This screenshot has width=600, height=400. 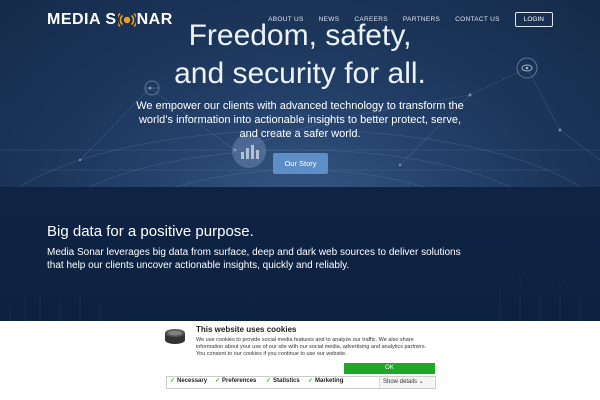 What do you see at coordinates (283, 381) in the screenshot?
I see `cookie-option-statistics: ✓ Statistics` at bounding box center [283, 381].